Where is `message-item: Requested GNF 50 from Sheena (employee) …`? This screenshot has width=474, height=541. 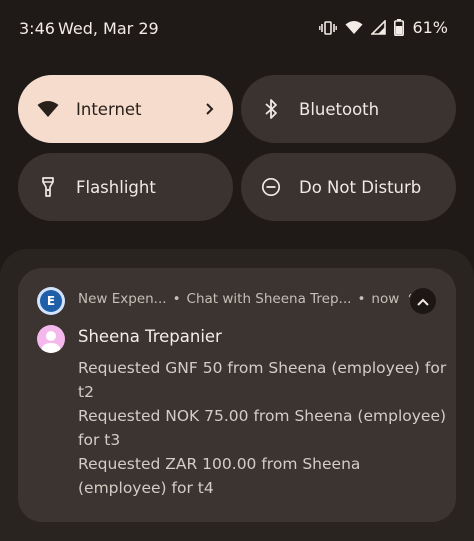 message-item: Requested GNF 50 from Sheena (employee) … is located at coordinates (262, 380).